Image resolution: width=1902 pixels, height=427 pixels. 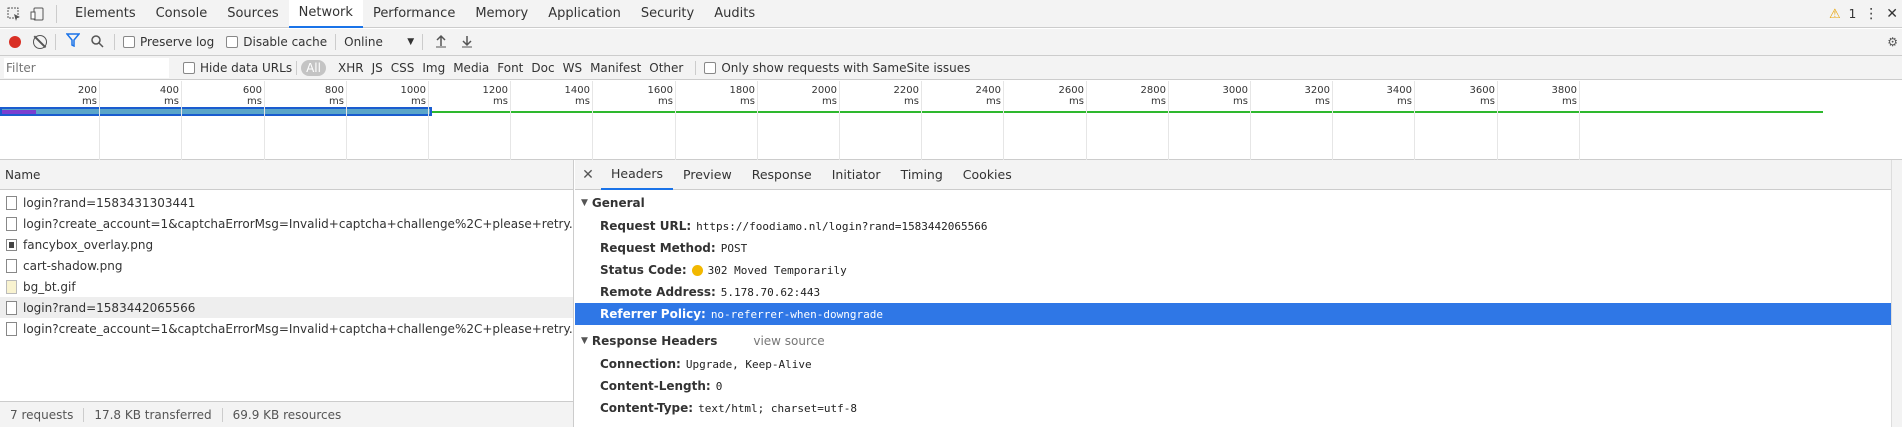 What do you see at coordinates (1896, 293) in the screenshot?
I see `scrollbar` at bounding box center [1896, 293].